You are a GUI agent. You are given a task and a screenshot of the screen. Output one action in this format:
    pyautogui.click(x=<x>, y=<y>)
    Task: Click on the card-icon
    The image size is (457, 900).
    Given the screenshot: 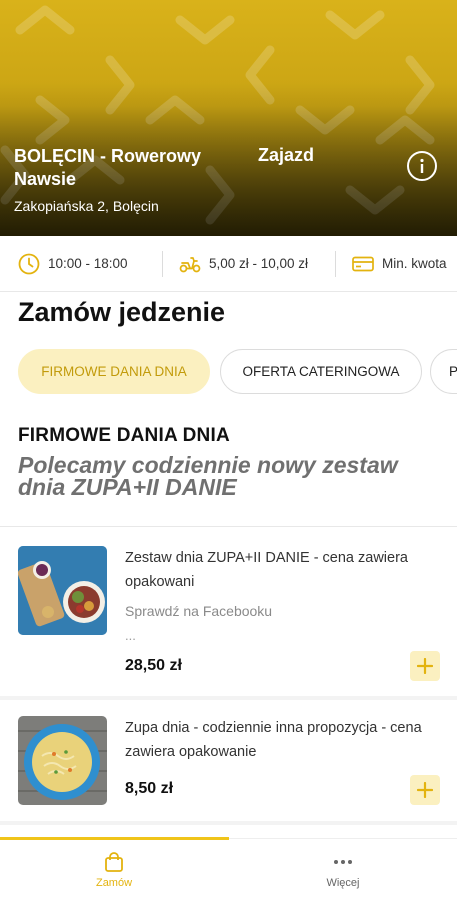 What is the action you would take?
    pyautogui.click(x=363, y=263)
    